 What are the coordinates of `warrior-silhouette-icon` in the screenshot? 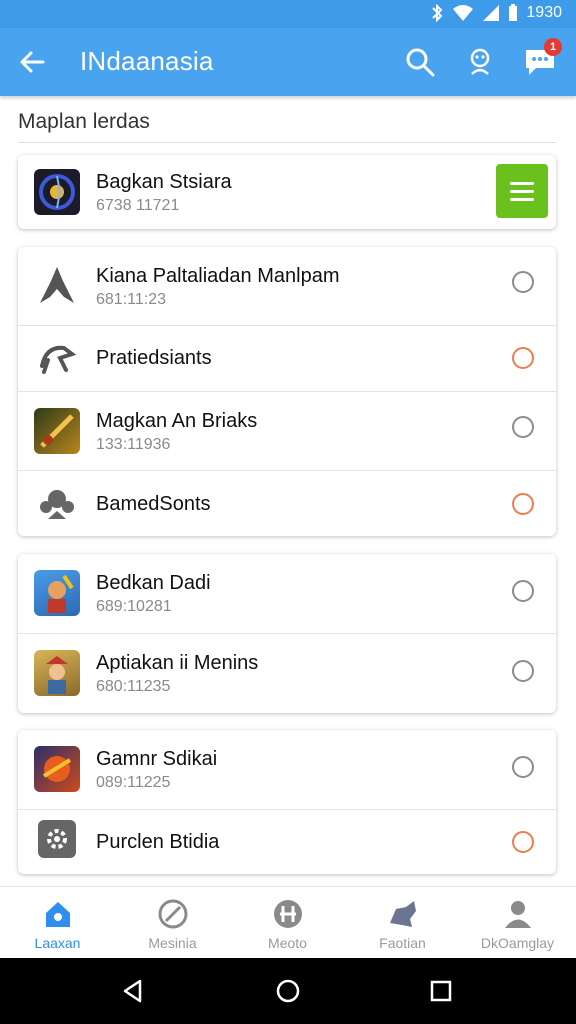 It's located at (57, 285).